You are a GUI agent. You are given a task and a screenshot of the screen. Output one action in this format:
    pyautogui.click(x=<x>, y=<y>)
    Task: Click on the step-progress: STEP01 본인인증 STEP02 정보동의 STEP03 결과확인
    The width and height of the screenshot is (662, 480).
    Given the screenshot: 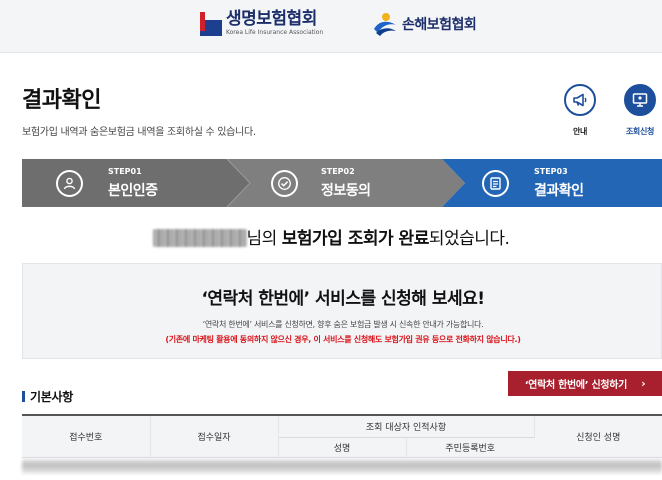 What is the action you would take?
    pyautogui.click(x=342, y=183)
    